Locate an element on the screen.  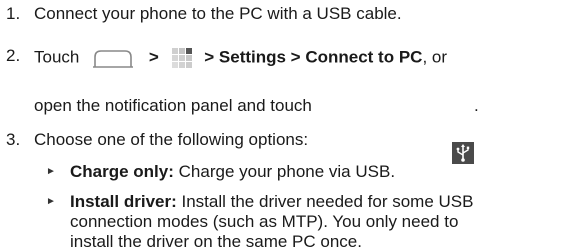
step-number: 2. is located at coordinates (13, 55).